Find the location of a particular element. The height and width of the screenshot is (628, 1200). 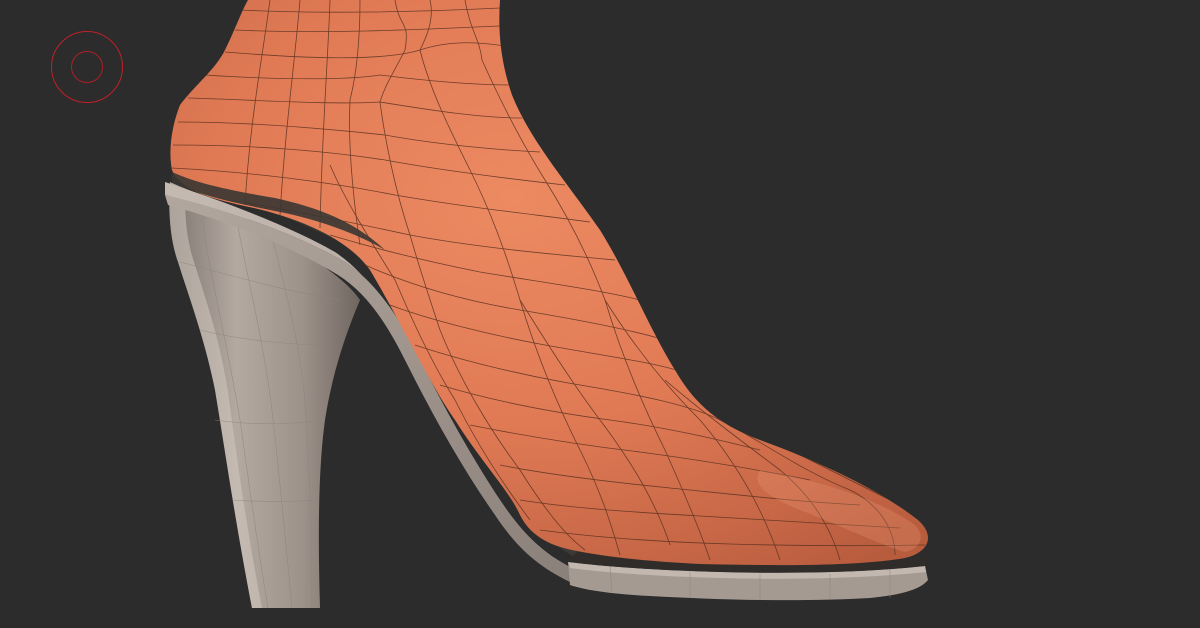

brush-cursor-icon is located at coordinates (87, 67).